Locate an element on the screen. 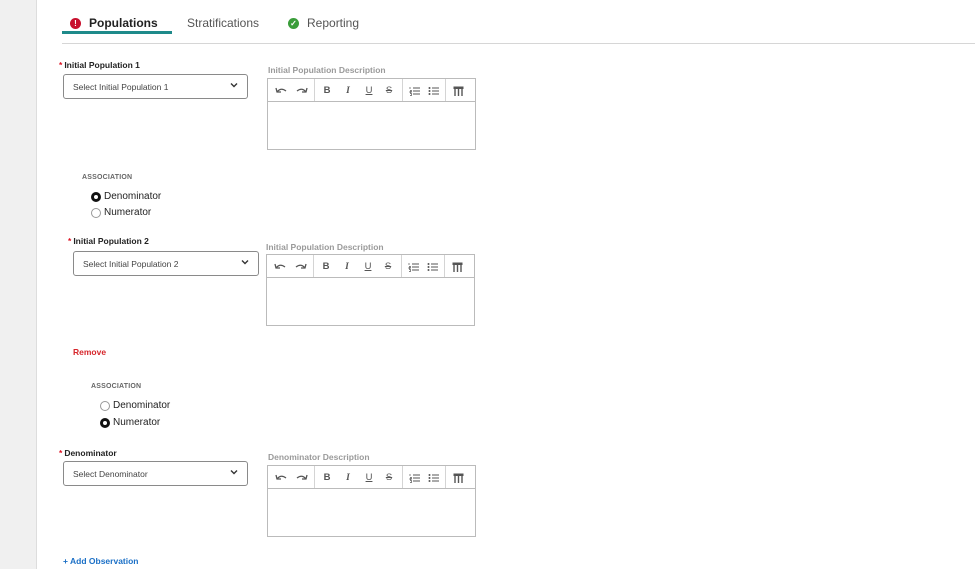 This screenshot has height=569, width=975. add-observation-link: + Add Observation is located at coordinates (101, 561).